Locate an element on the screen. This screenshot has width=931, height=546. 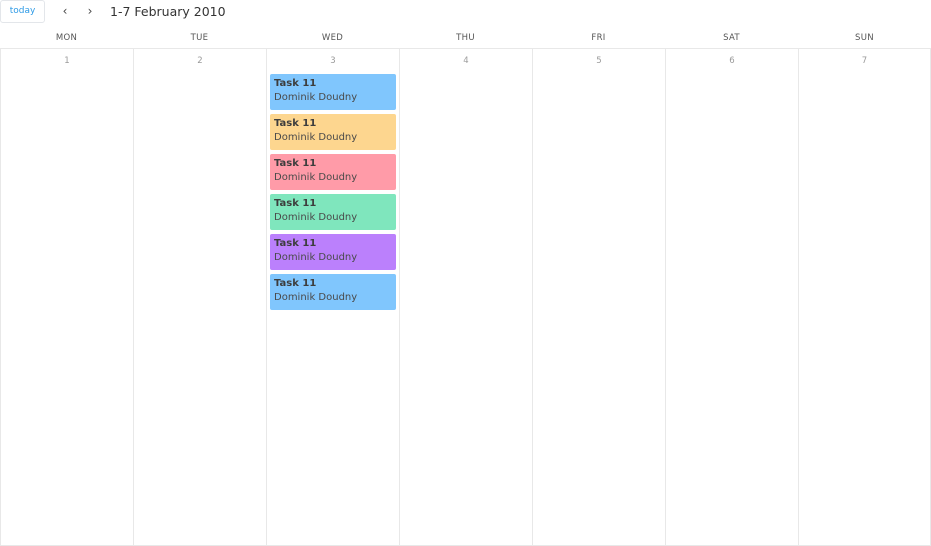
weekday-header-tue: TUE is located at coordinates (199, 38).